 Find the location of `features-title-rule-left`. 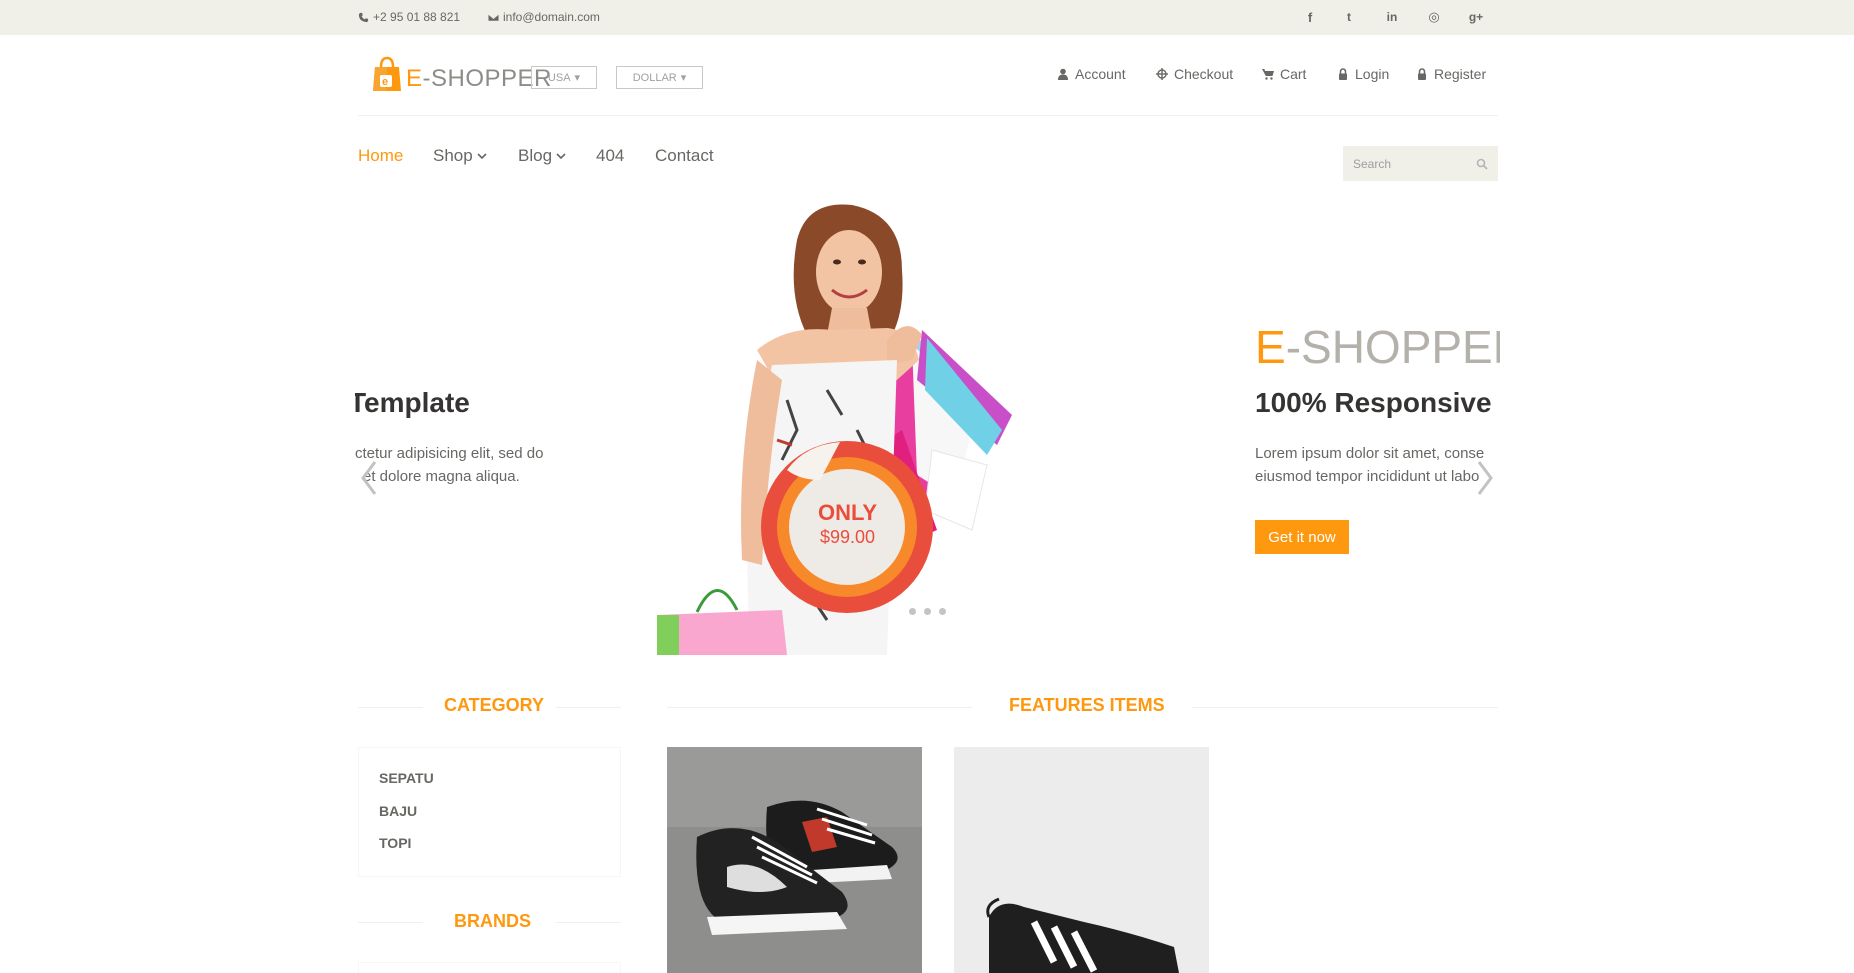

features-title-rule-left is located at coordinates (819, 707).